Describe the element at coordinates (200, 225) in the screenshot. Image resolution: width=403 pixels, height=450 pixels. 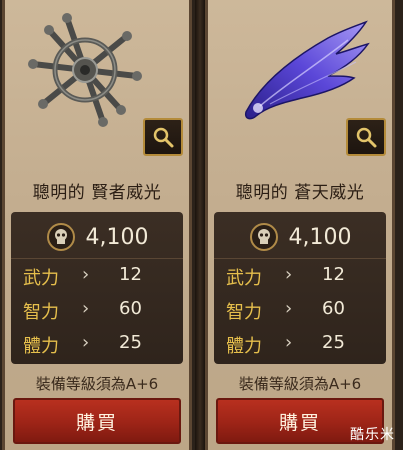
I see `card-divider` at that location.